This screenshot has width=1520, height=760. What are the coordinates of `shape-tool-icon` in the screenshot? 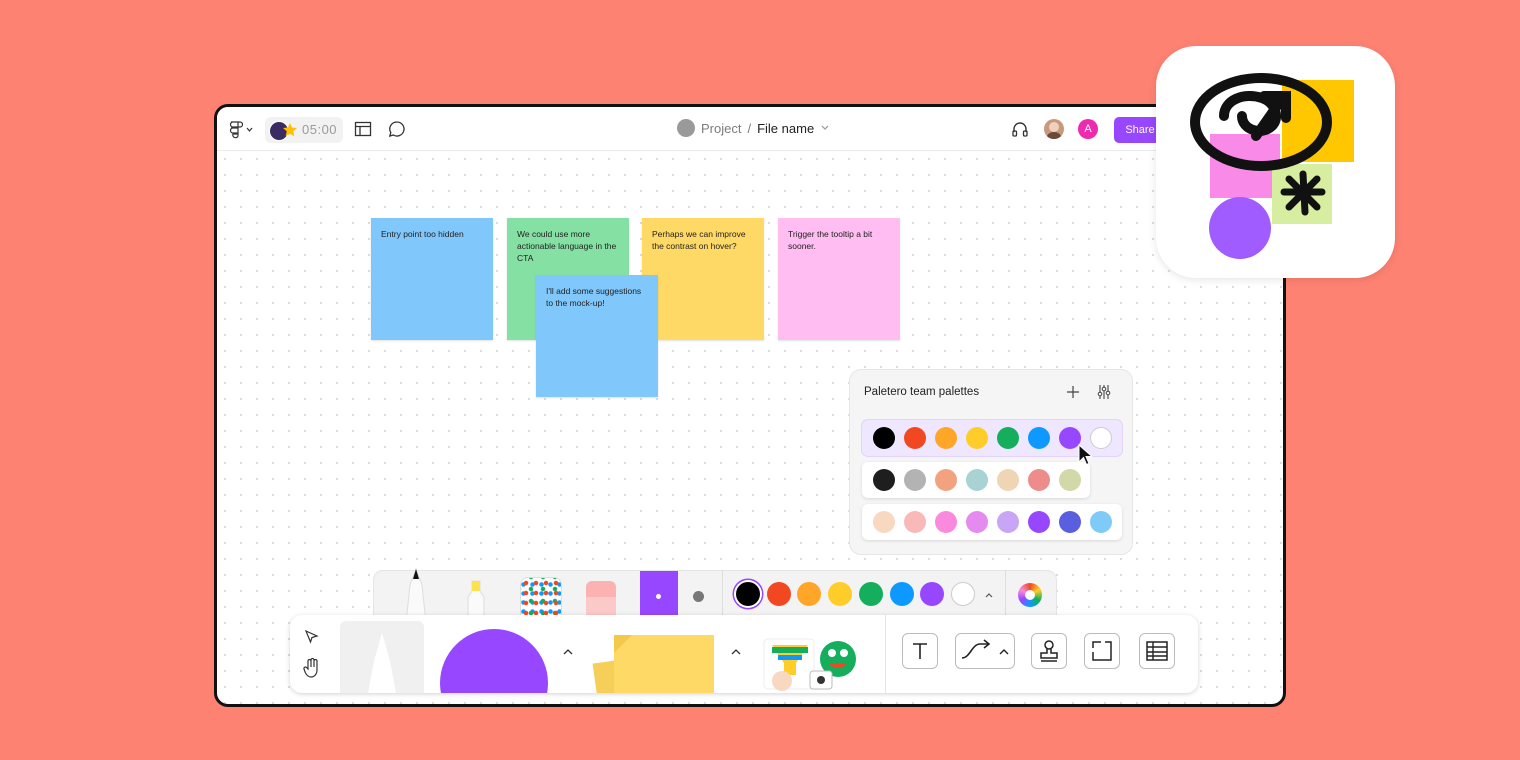 It's located at (494, 661).